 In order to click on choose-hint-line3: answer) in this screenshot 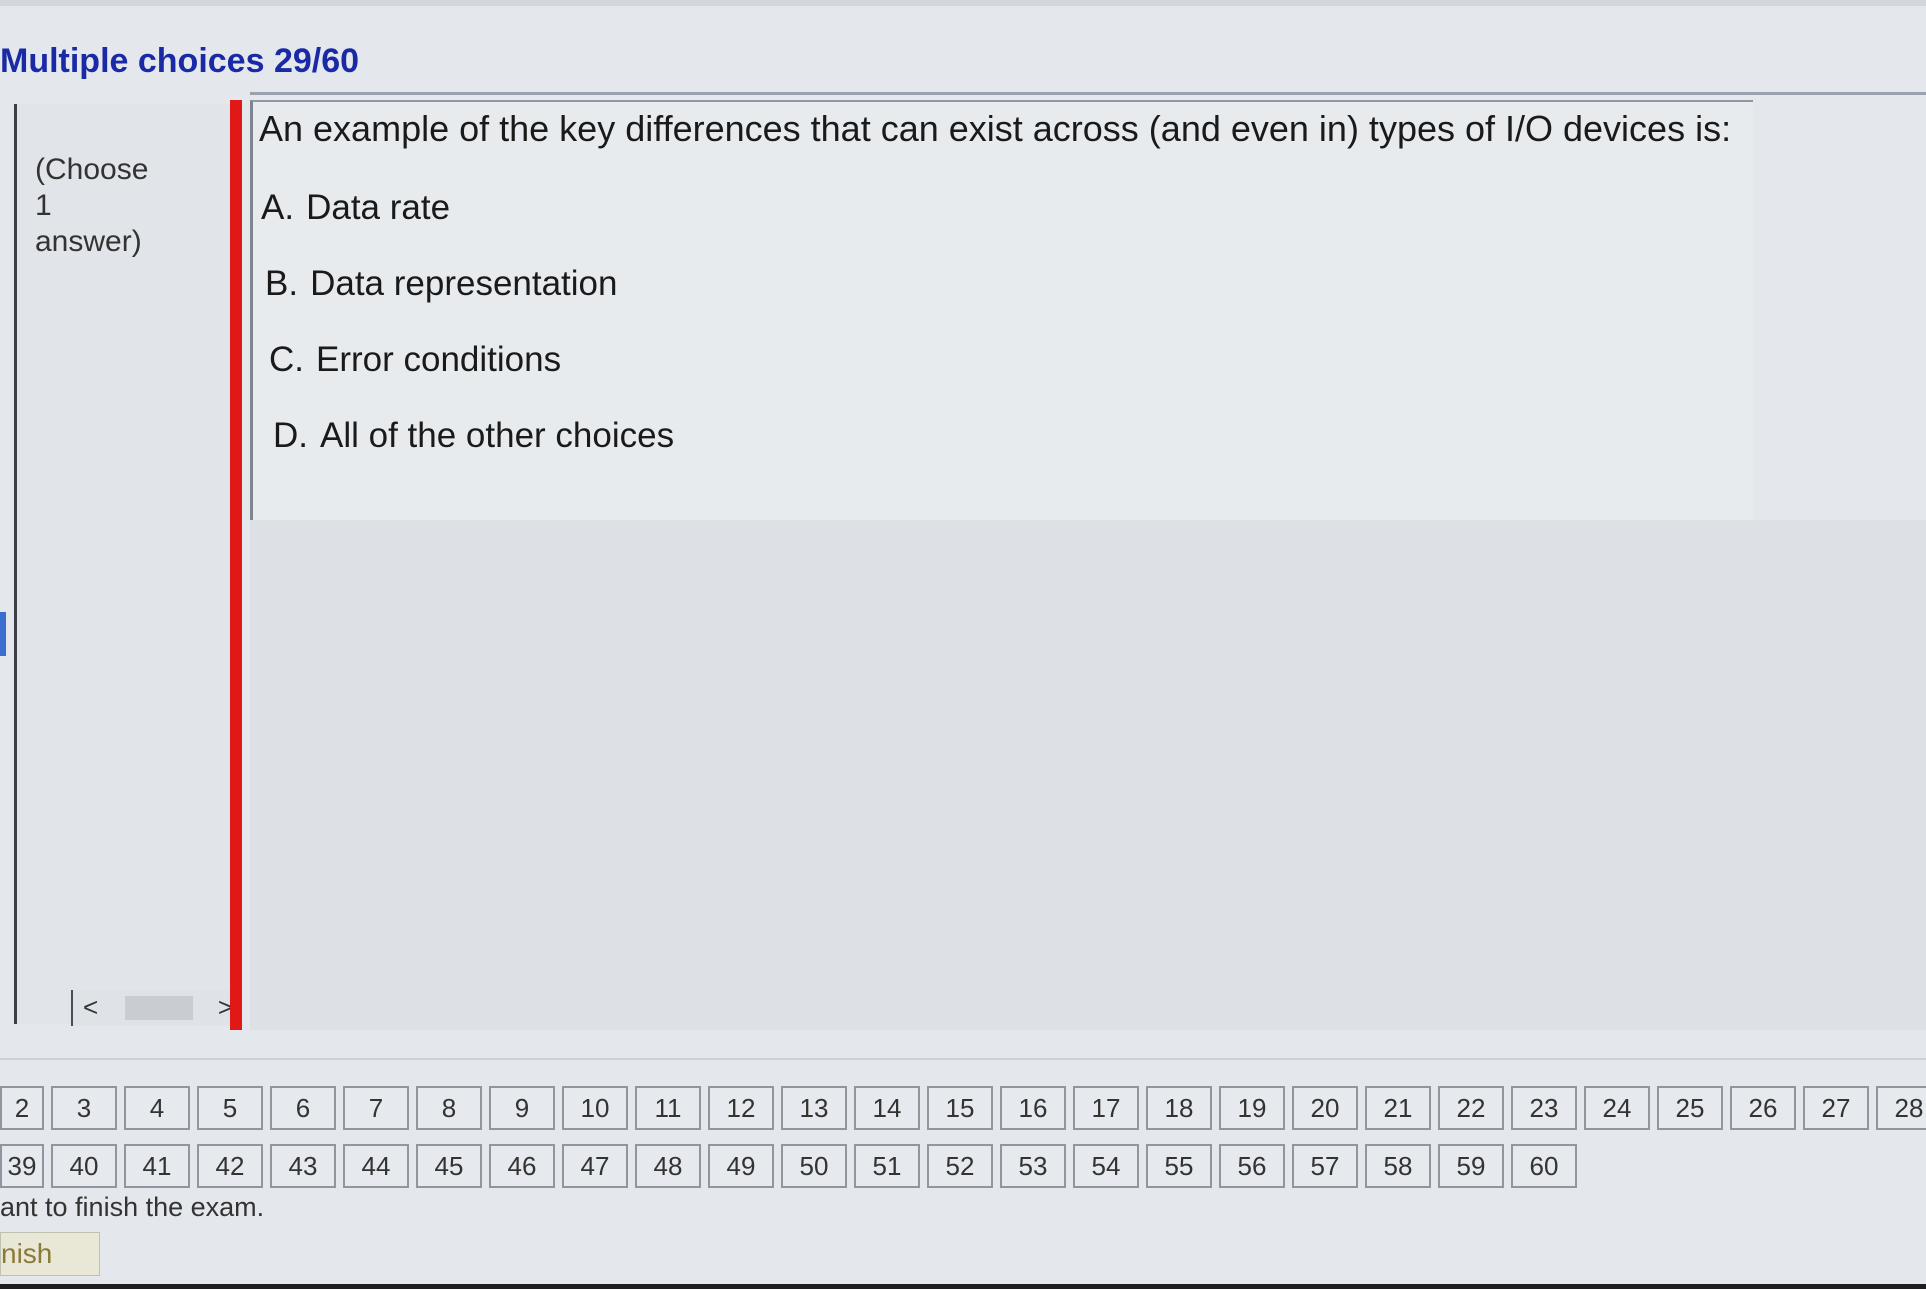, I will do `click(88, 241)`.